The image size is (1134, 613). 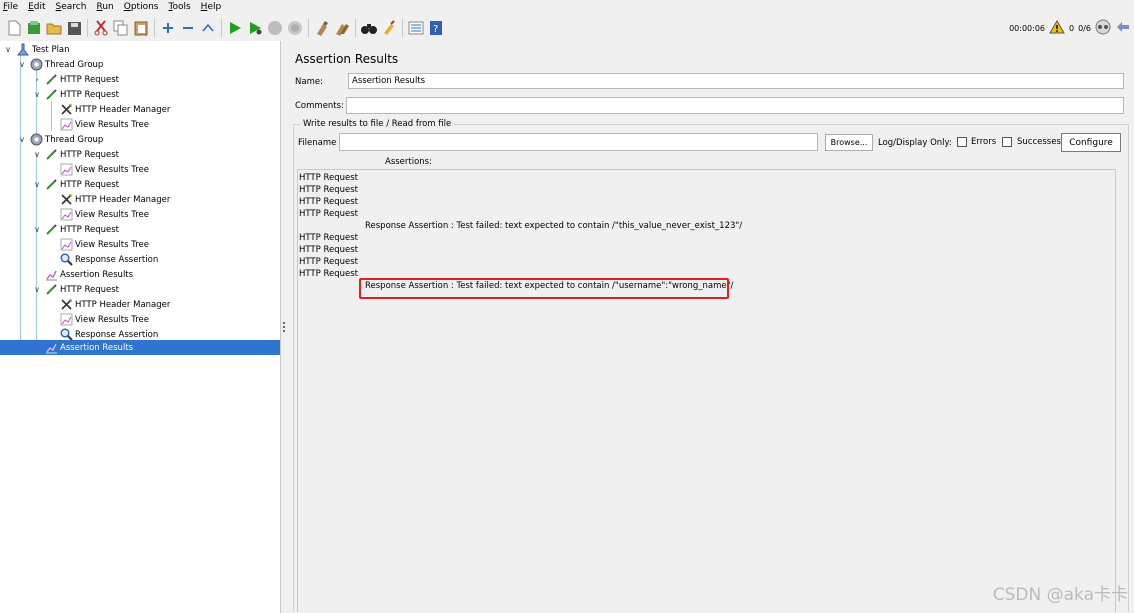 I want to click on remote-icon, so click(x=1123, y=28).